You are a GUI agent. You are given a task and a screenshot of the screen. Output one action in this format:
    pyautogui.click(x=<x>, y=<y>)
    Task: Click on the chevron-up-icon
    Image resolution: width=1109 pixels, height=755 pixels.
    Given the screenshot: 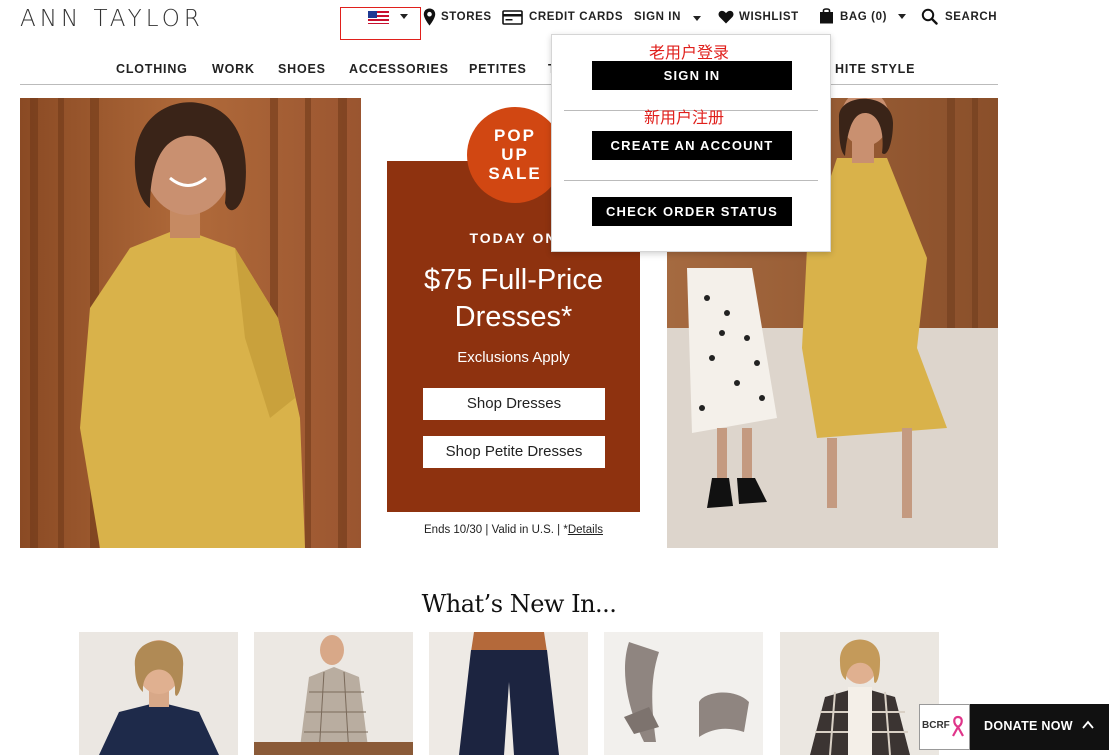 What is the action you would take?
    pyautogui.click(x=1088, y=724)
    